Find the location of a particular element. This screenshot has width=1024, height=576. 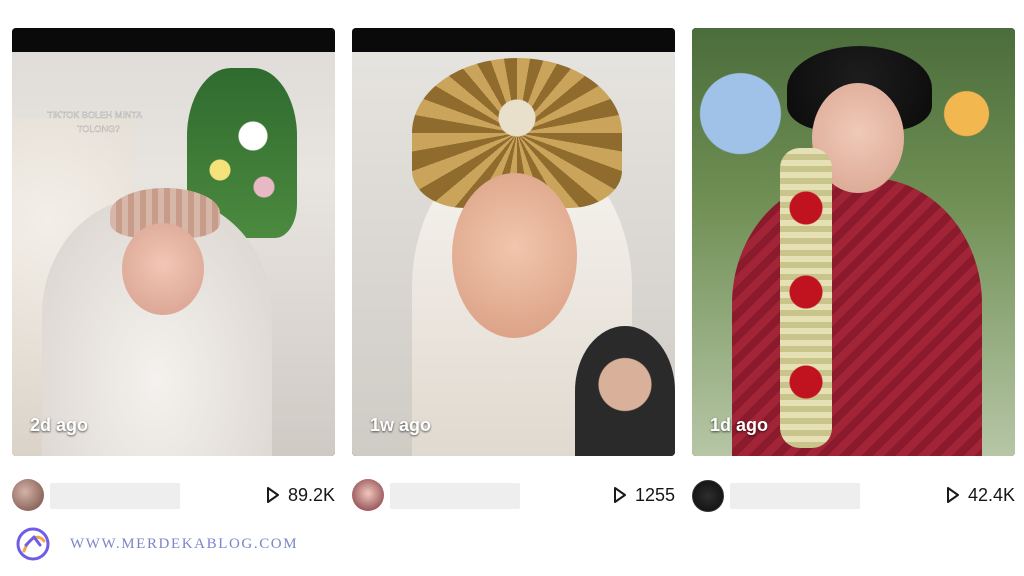

video-meta-3: 42.4K is located at coordinates (853, 489).